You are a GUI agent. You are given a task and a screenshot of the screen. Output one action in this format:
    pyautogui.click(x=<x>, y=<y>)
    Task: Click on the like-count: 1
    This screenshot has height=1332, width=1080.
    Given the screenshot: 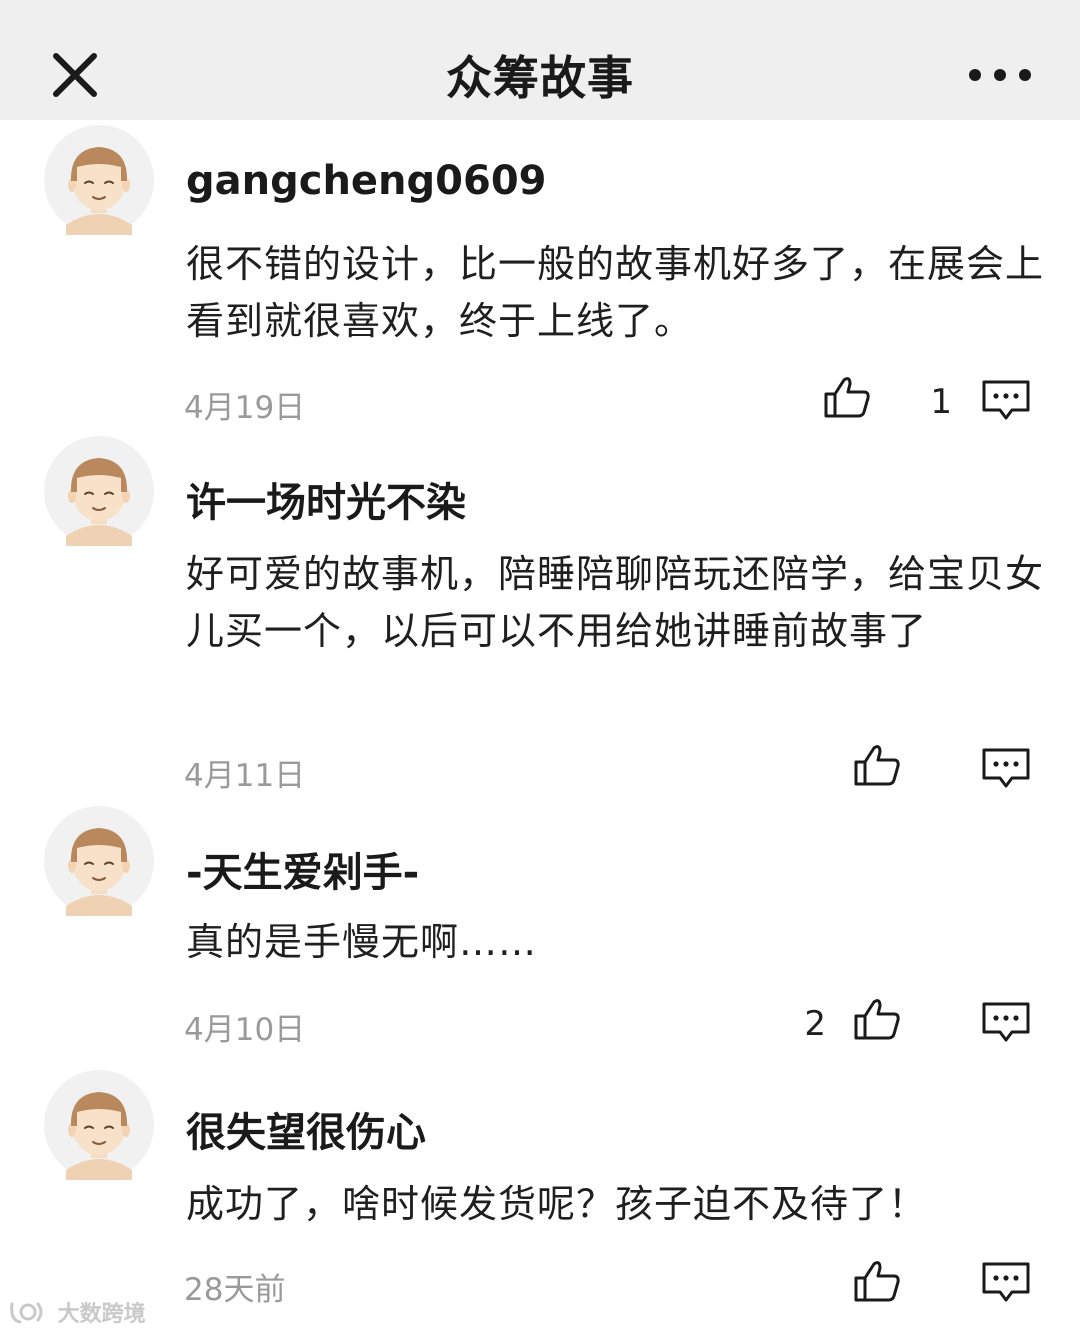 What is the action you would take?
    pyautogui.click(x=941, y=402)
    